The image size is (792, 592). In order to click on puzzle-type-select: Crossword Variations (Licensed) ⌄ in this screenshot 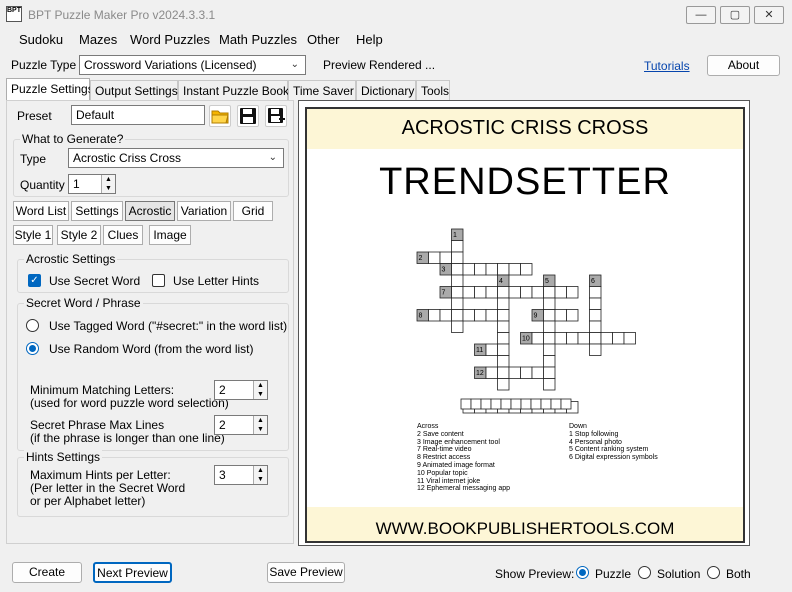, I will do `click(192, 65)`.